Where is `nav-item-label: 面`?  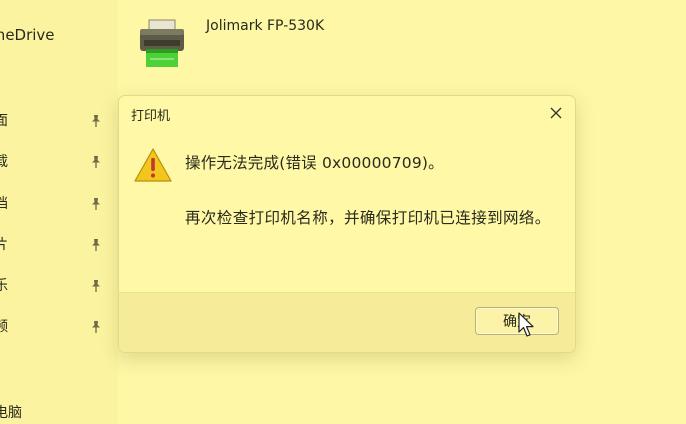 nav-item-label: 面 is located at coordinates (4, 121).